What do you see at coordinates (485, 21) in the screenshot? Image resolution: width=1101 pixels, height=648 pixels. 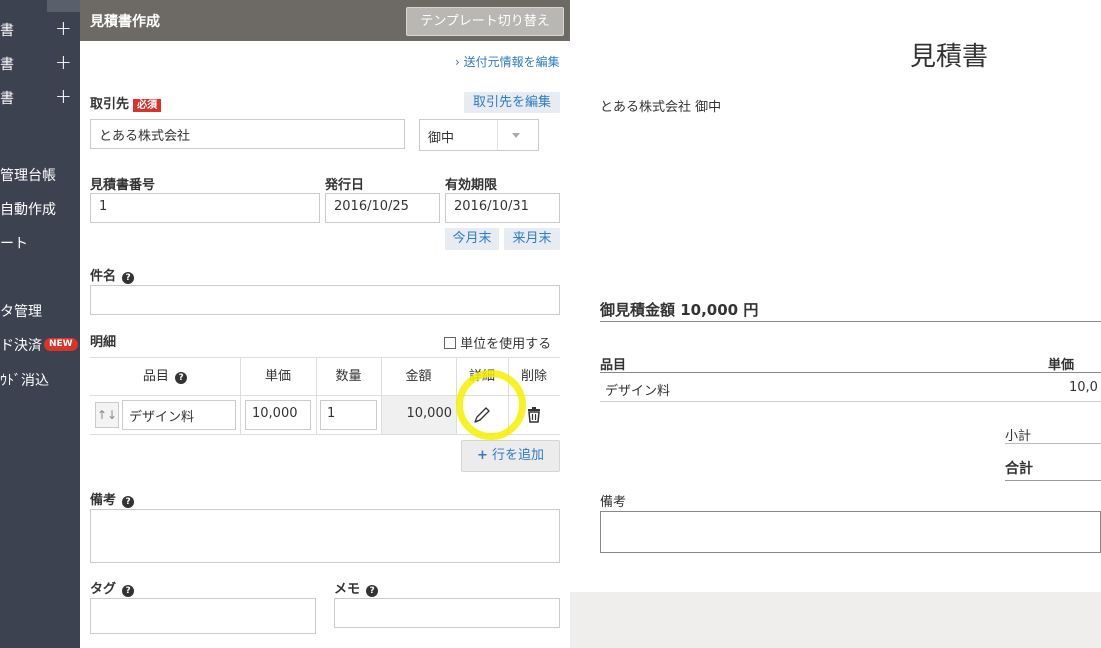 I see `template-switch-button: テンプレート切り替え` at bounding box center [485, 21].